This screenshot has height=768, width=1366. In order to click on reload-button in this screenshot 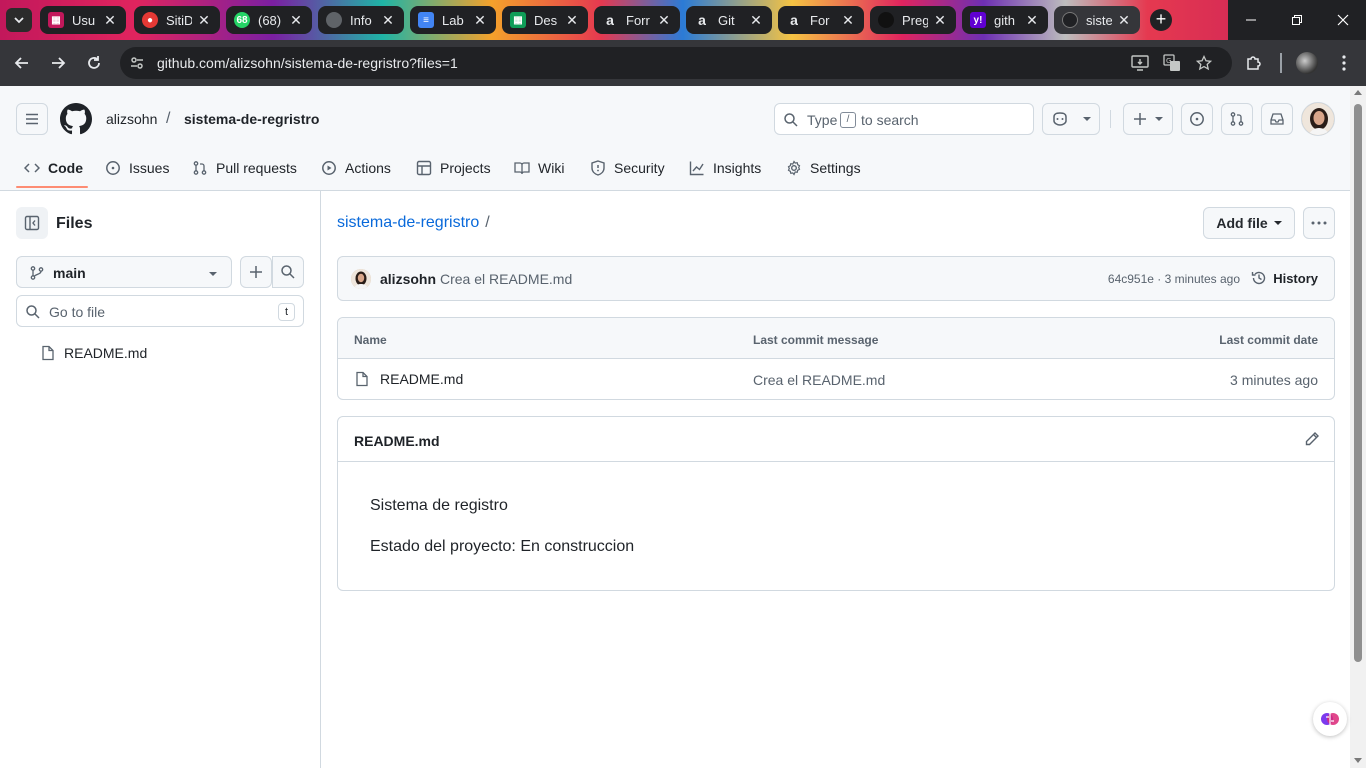, I will do `click(94, 63)`.